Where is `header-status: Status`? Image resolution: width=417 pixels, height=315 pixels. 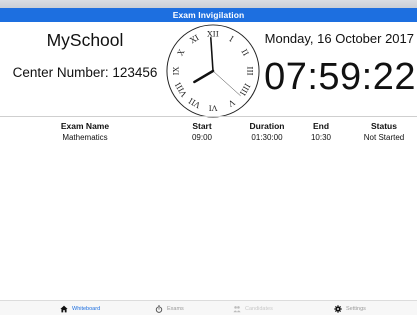
header-status: Status is located at coordinates (384, 126).